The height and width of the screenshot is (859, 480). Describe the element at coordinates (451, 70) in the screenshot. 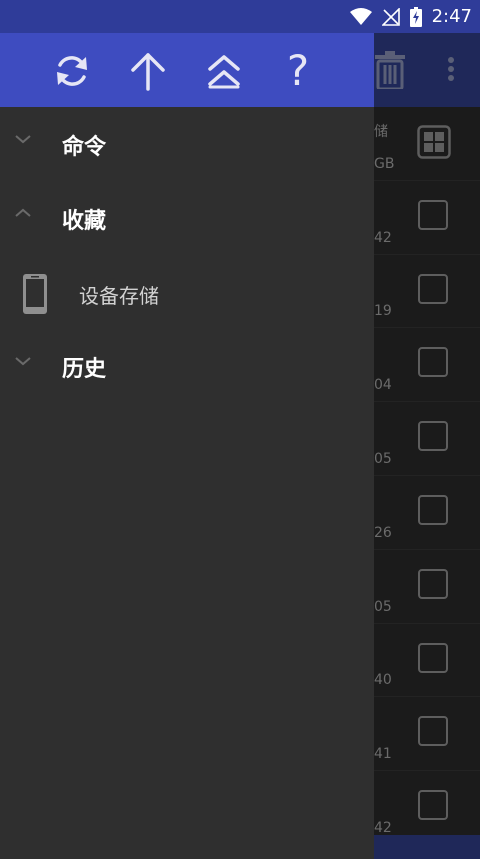

I see `more-options-icon` at that location.